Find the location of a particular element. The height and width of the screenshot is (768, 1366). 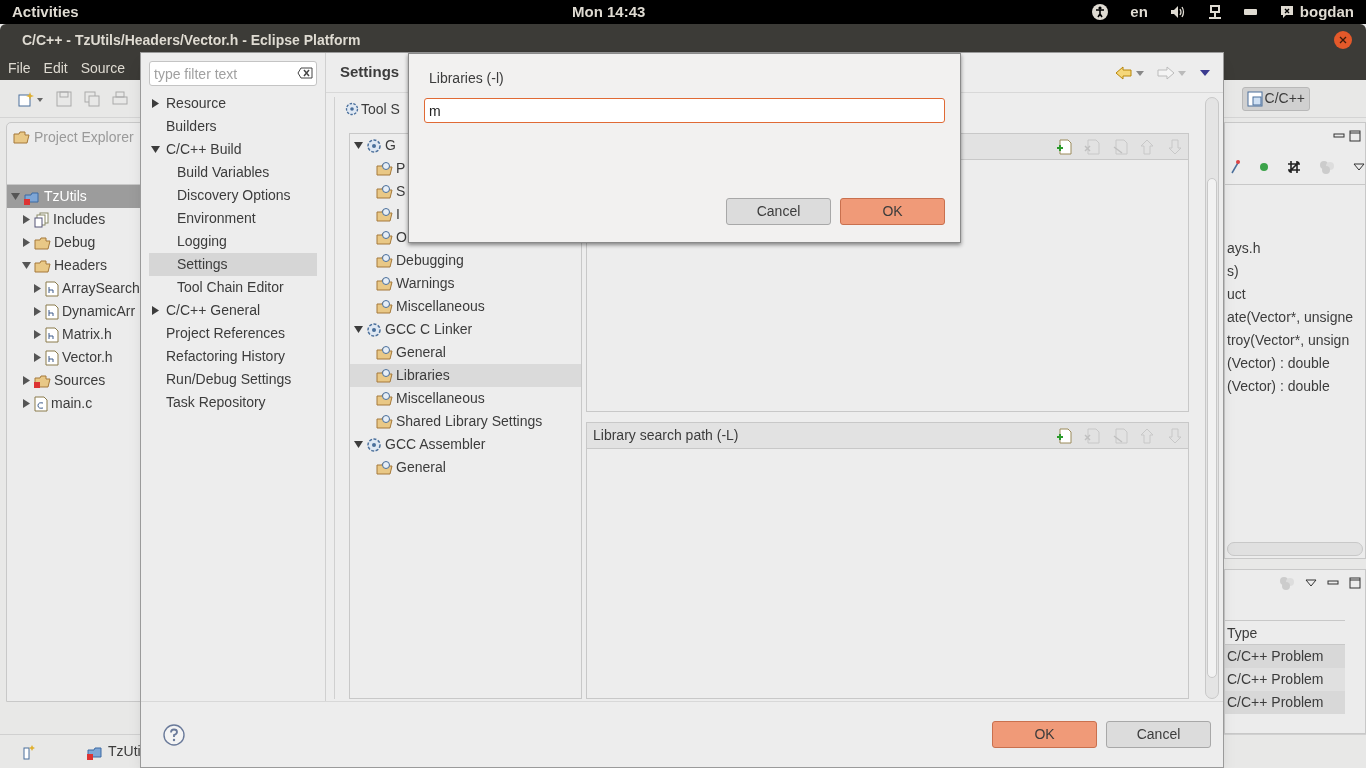

tree-item: Vector.h is located at coordinates (76, 357).